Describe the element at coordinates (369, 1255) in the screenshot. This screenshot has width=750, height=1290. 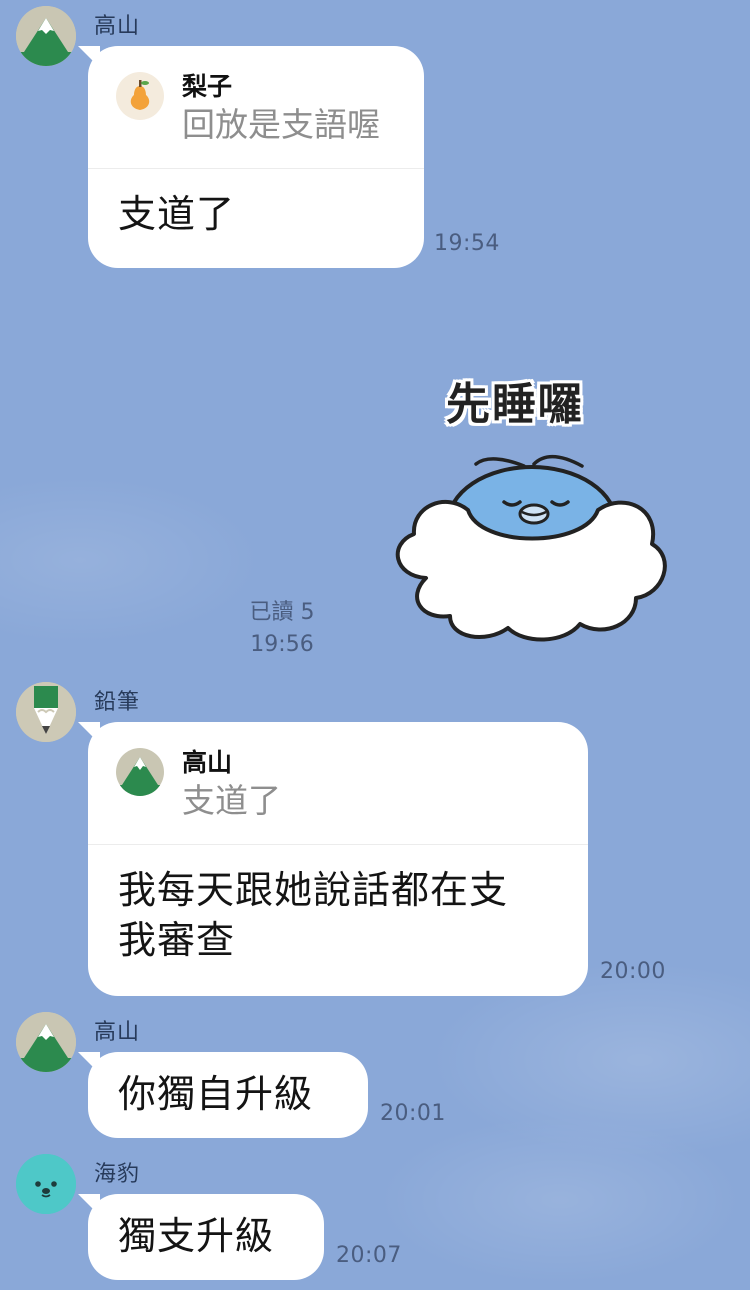
I see `message-timestamp: 20:07` at that location.